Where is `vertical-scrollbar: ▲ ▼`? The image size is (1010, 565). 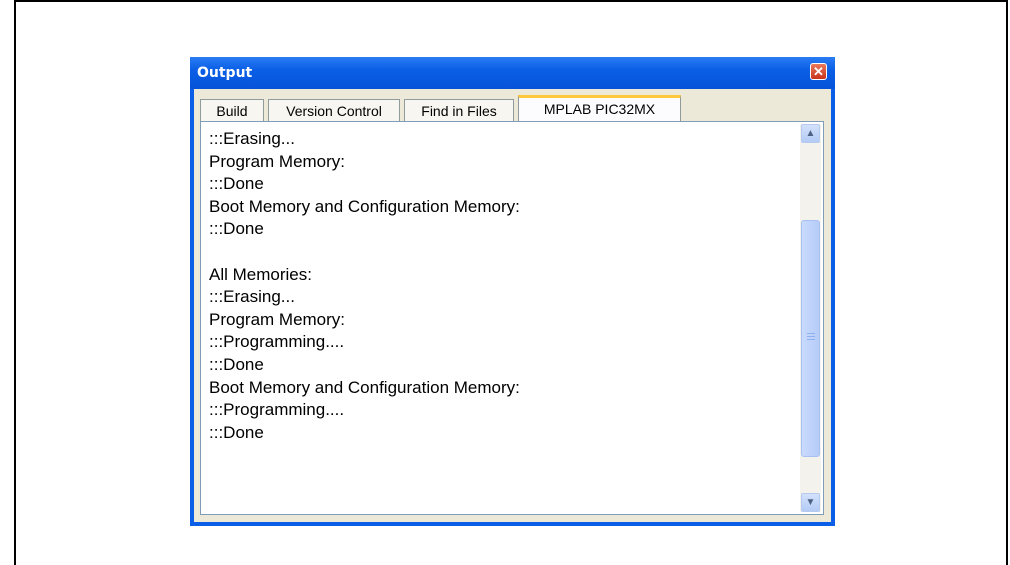
vertical-scrollbar: ▲ ▼ is located at coordinates (810, 318).